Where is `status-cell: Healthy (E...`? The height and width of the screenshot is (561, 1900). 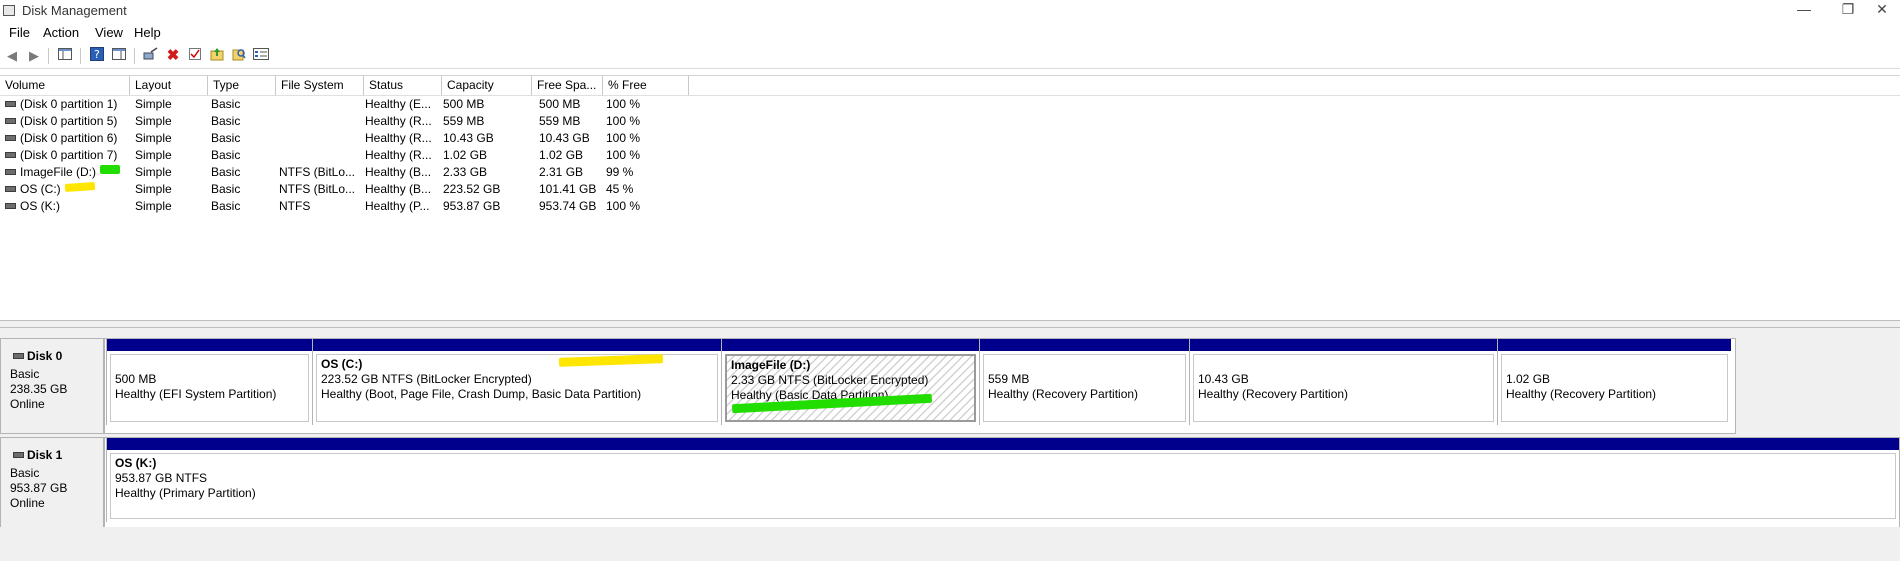 status-cell: Healthy (E... is located at coordinates (398, 104).